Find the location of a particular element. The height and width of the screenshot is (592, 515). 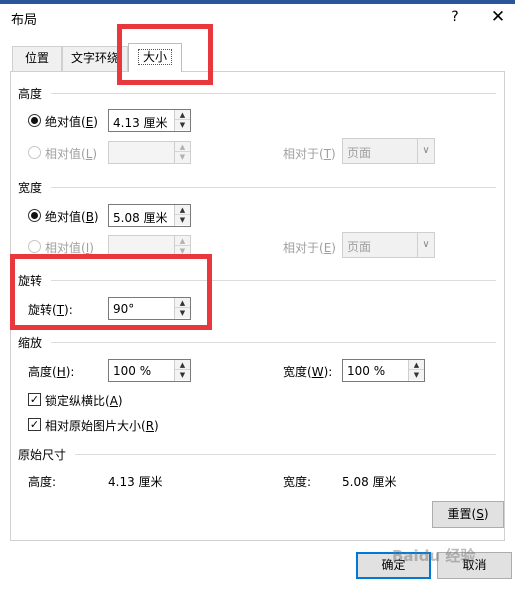

original-height-label: 高度: is located at coordinates (42, 482).